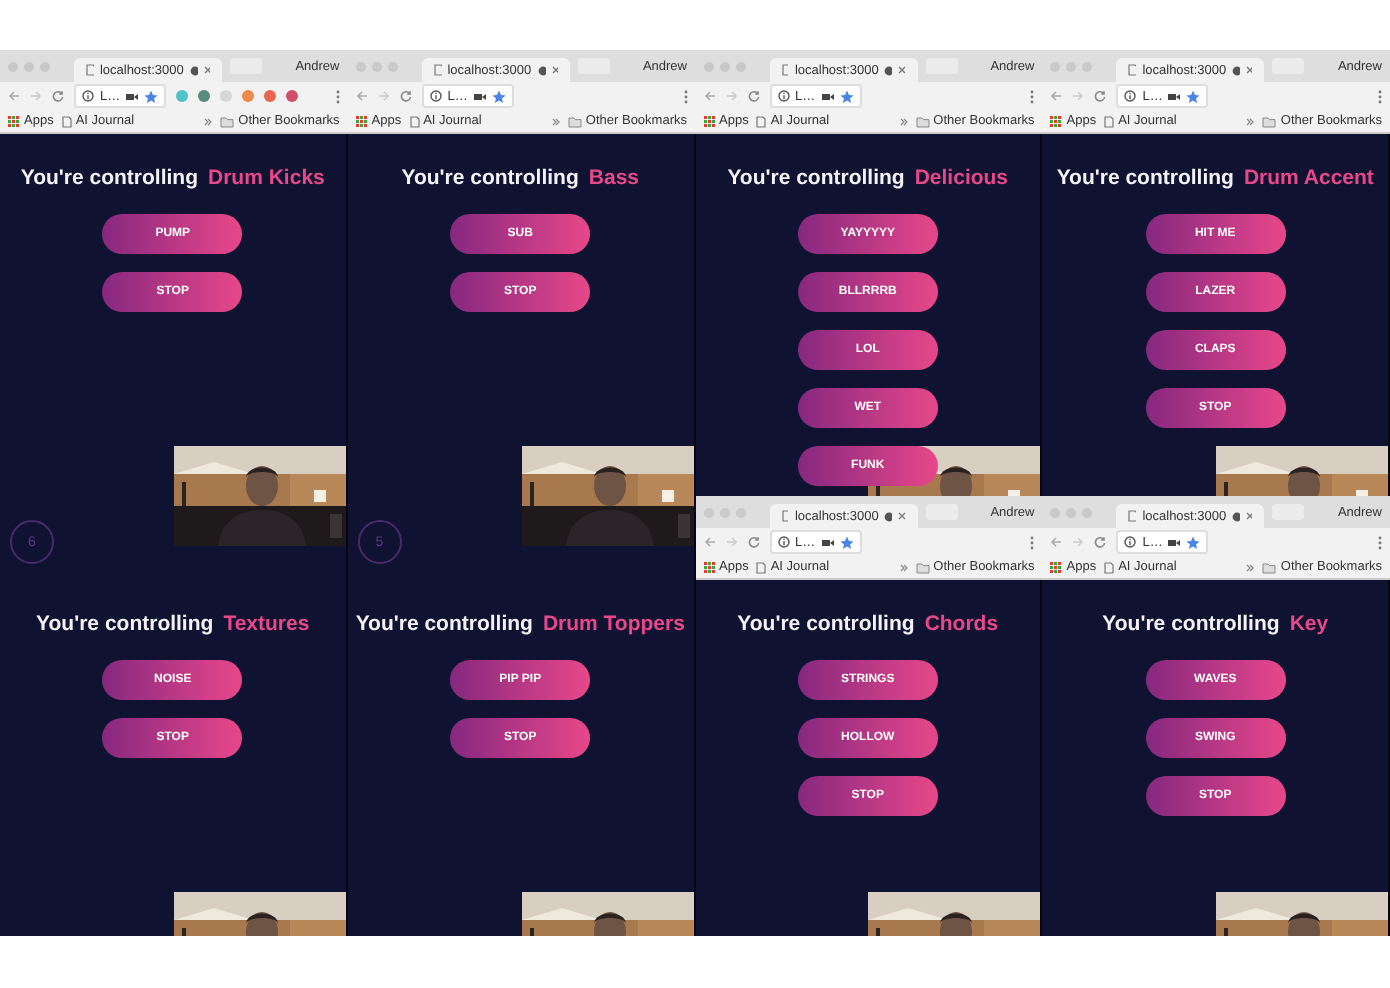 Image resolution: width=1390 pixels, height=988 pixels. Describe the element at coordinates (961, 625) in the screenshot. I see `instrument-name: Chords` at that location.